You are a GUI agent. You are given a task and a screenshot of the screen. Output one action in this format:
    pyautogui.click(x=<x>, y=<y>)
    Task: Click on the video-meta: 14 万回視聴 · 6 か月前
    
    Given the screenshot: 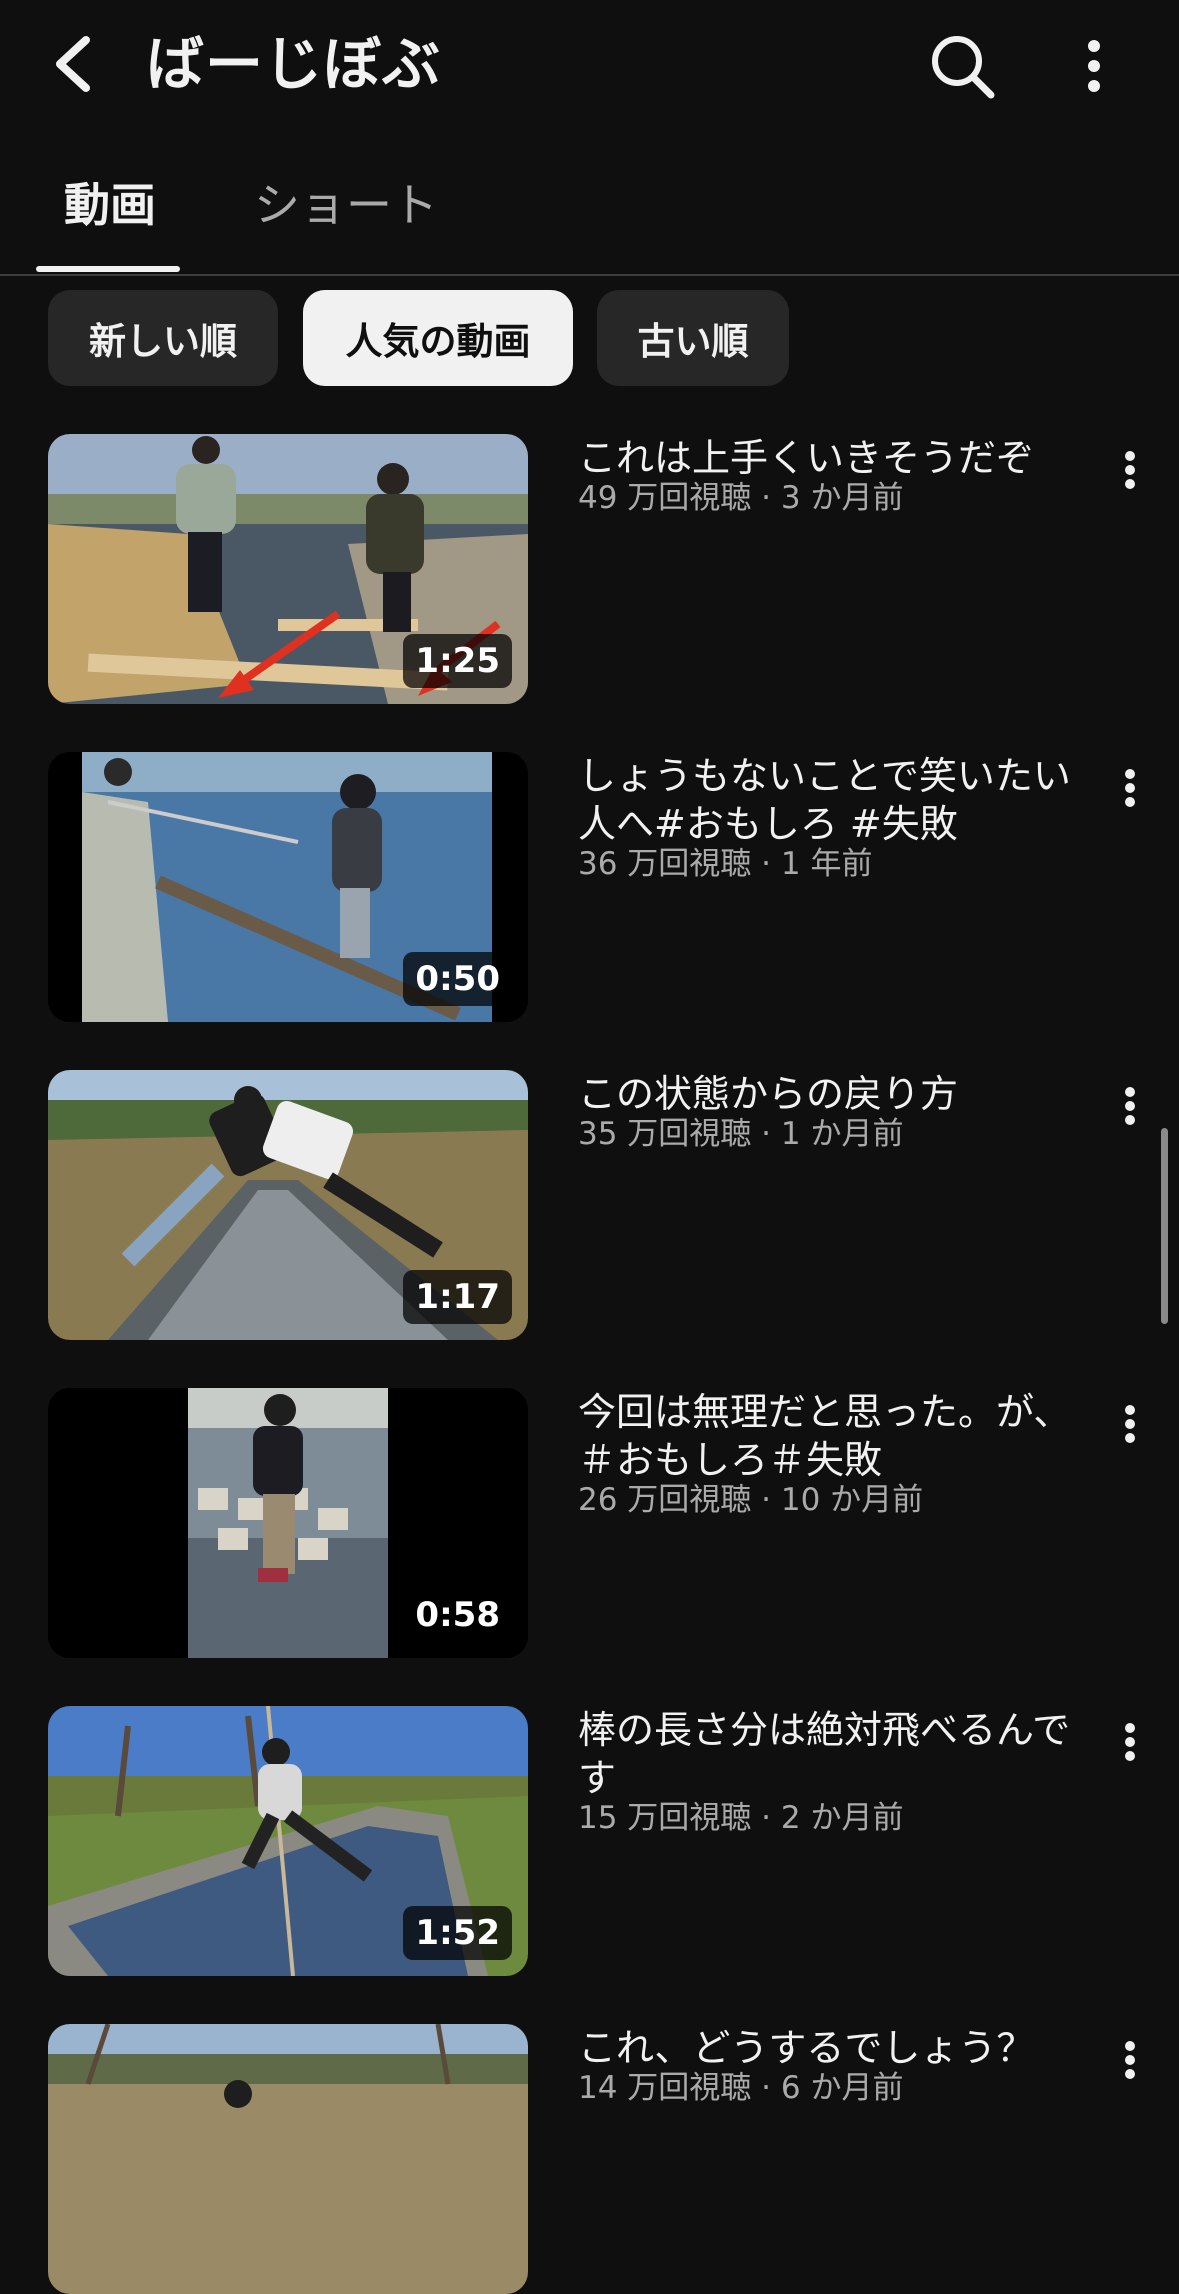 What is the action you would take?
    pyautogui.click(x=741, y=2088)
    